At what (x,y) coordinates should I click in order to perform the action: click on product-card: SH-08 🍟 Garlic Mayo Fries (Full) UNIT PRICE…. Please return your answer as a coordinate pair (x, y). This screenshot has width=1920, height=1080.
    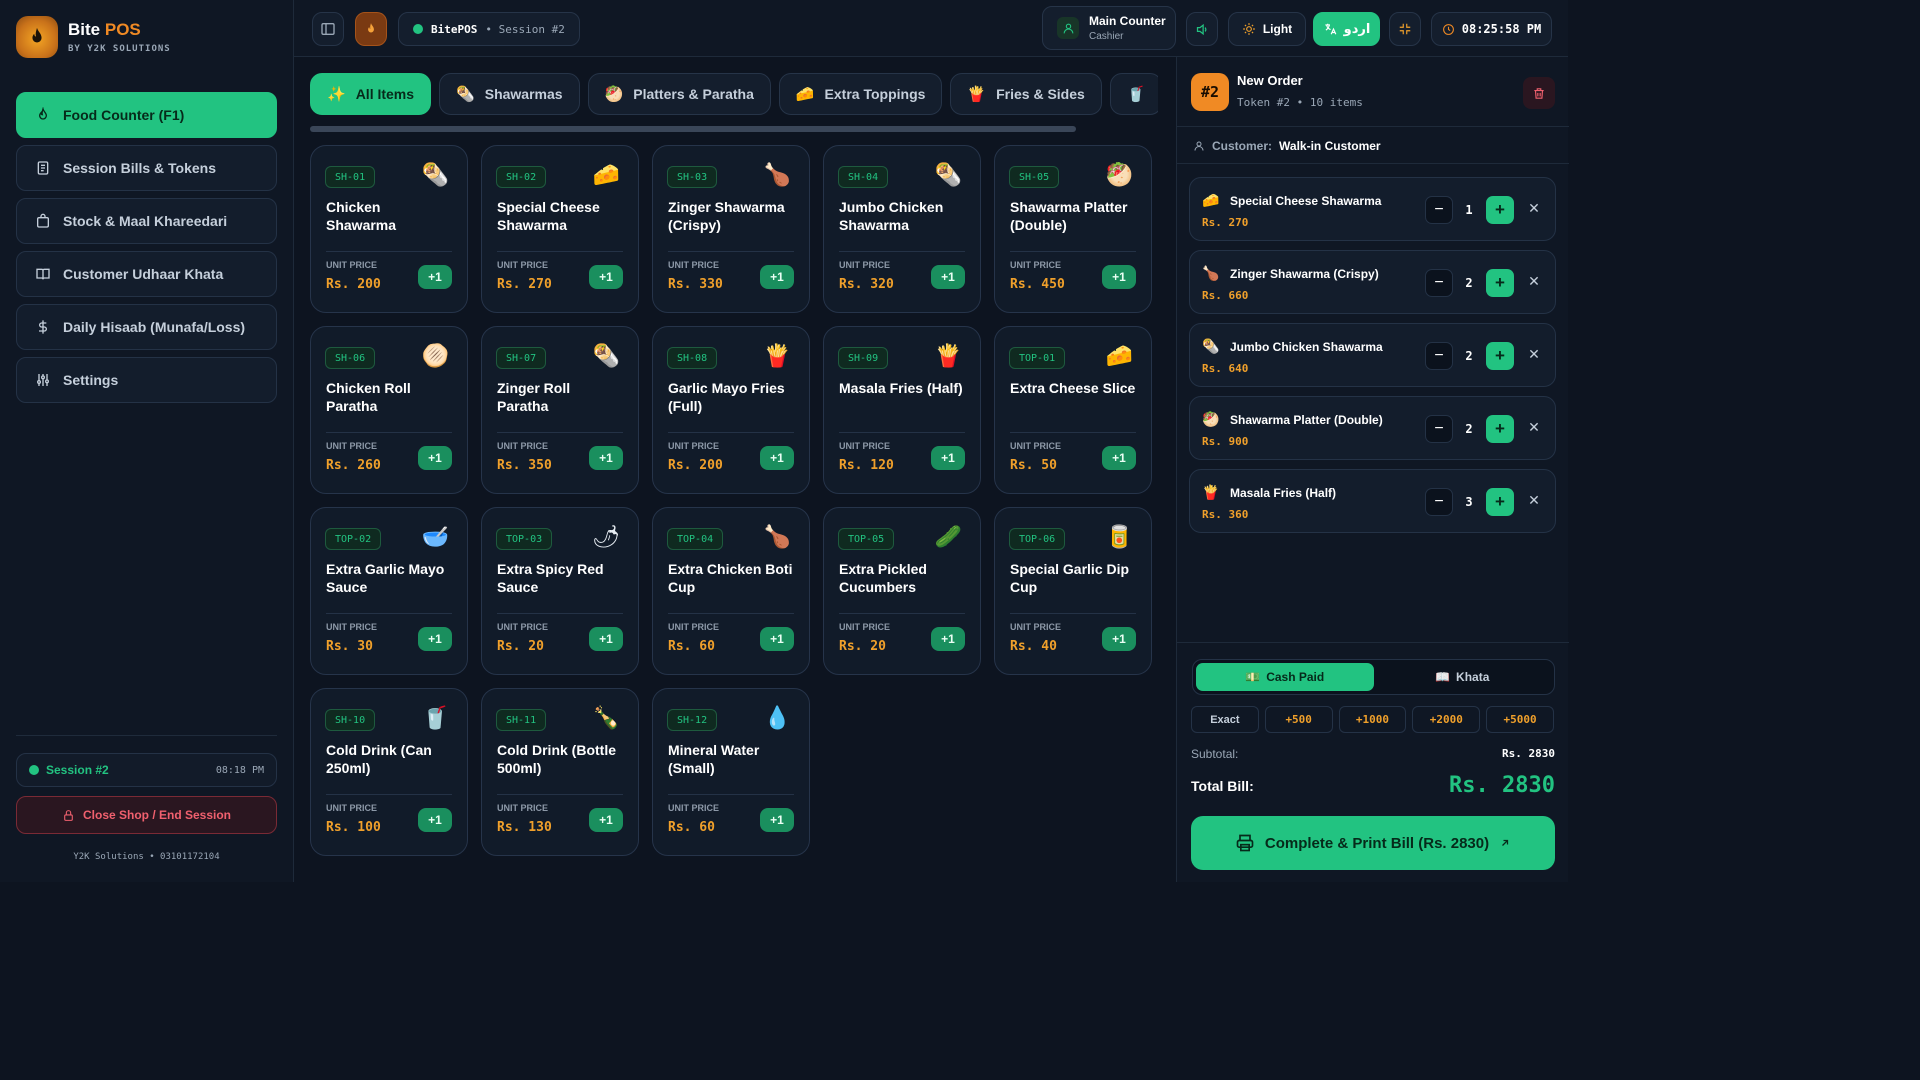
    Looking at the image, I should click on (731, 410).